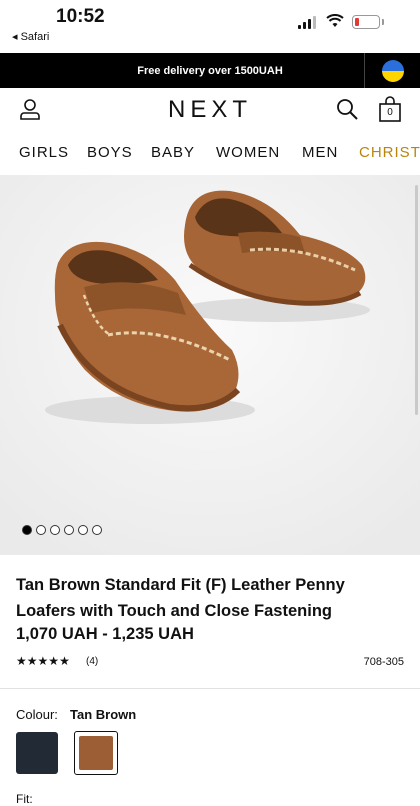 The height and width of the screenshot is (806, 420). I want to click on wifi-icon, so click(335, 23).